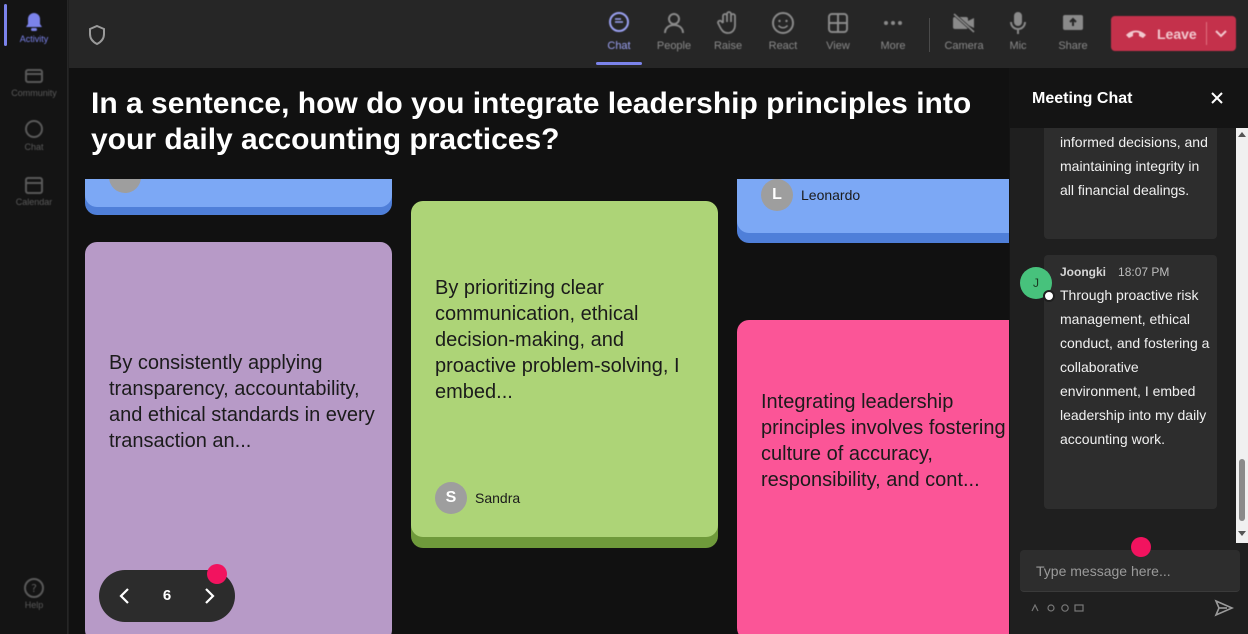 The image size is (1248, 634). I want to click on rail-item-chat: Chat, so click(34, 144).